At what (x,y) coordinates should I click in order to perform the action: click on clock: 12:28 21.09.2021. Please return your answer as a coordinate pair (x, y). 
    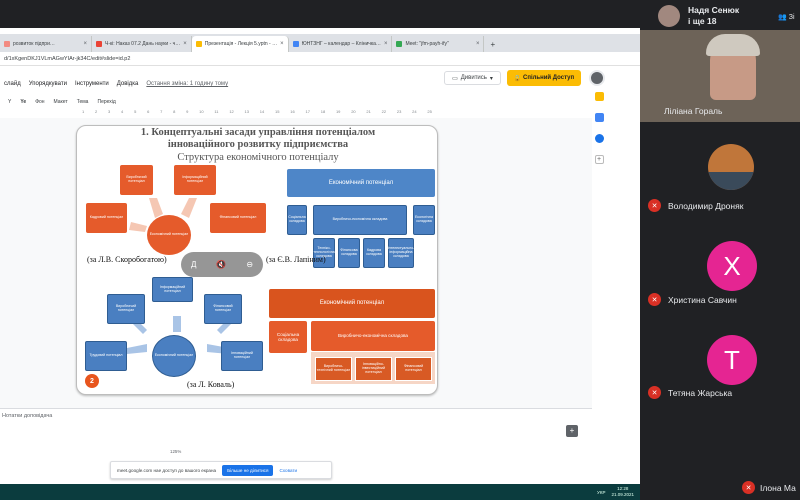
    Looking at the image, I should click on (622, 492).